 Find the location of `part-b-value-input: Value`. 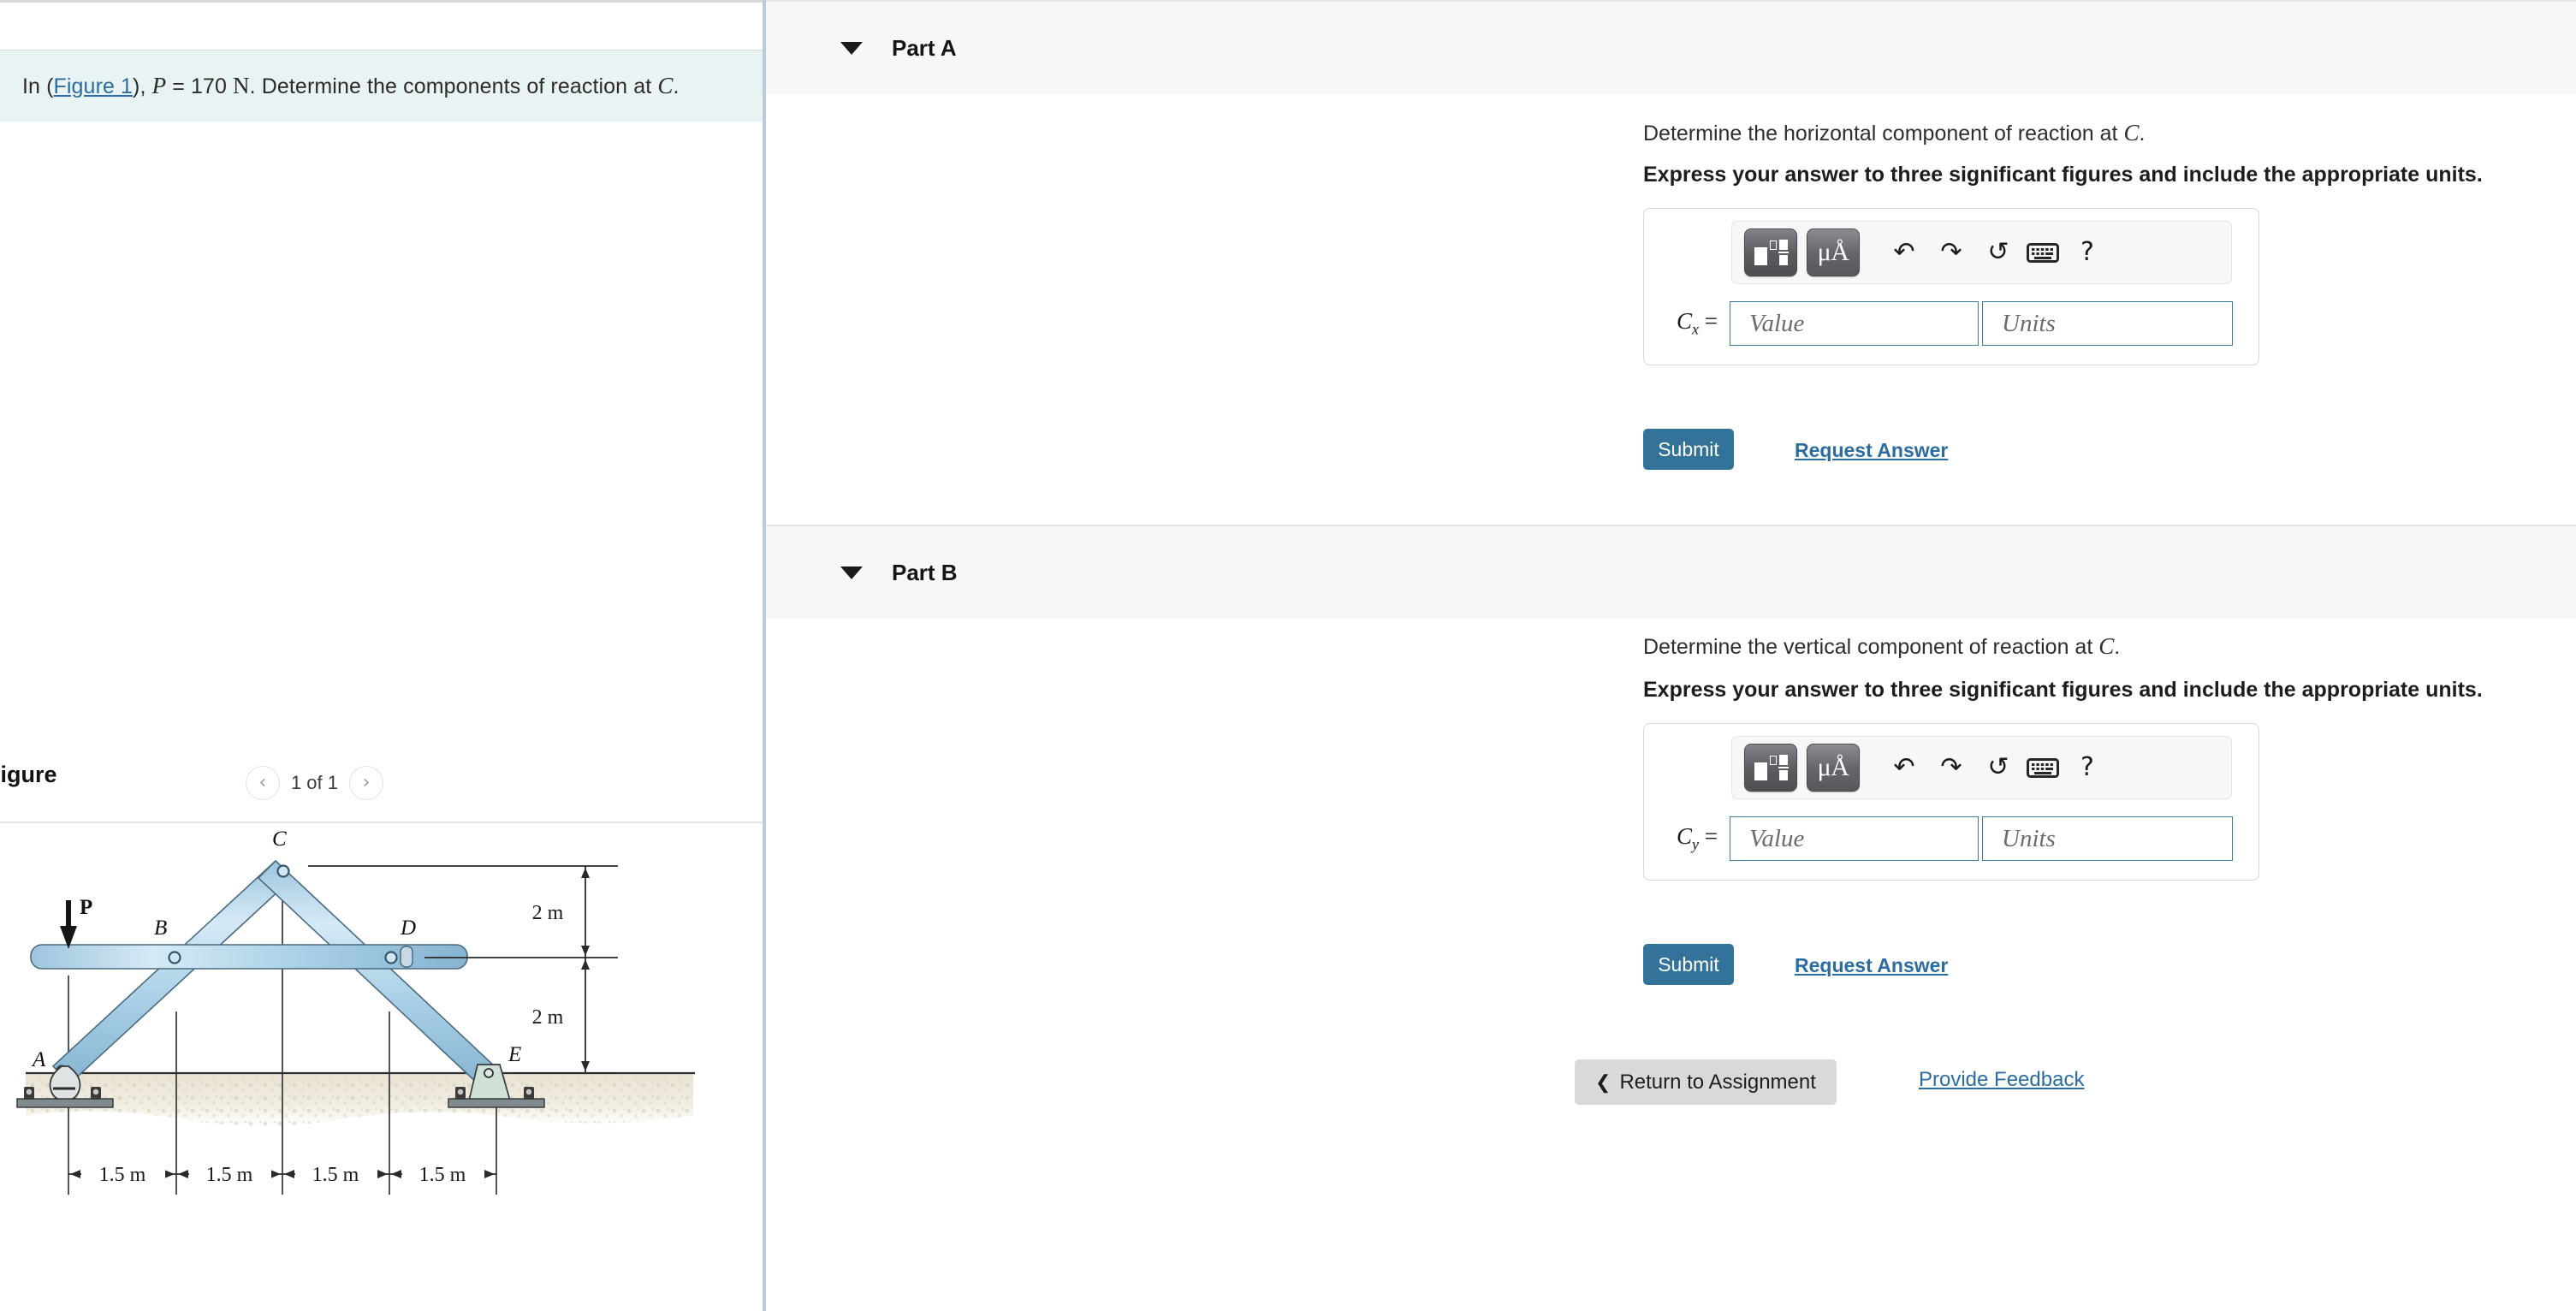

part-b-value-input: Value is located at coordinates (1854, 839).